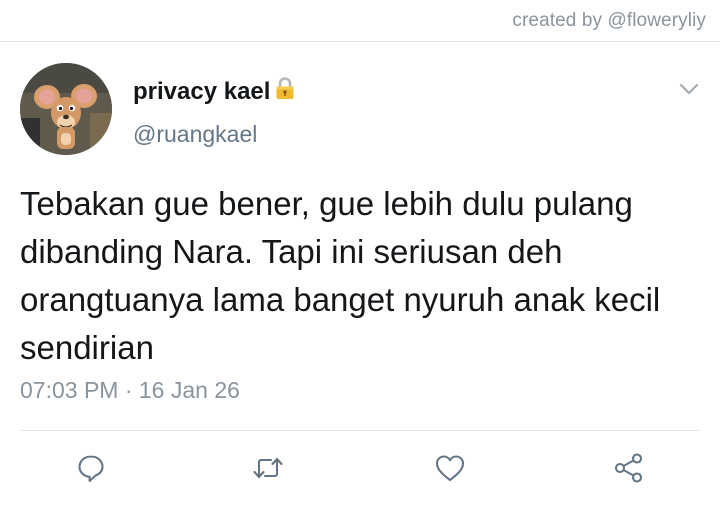  Describe the element at coordinates (609, 20) in the screenshot. I see `watermark-credit: created by @floweryliy` at that location.